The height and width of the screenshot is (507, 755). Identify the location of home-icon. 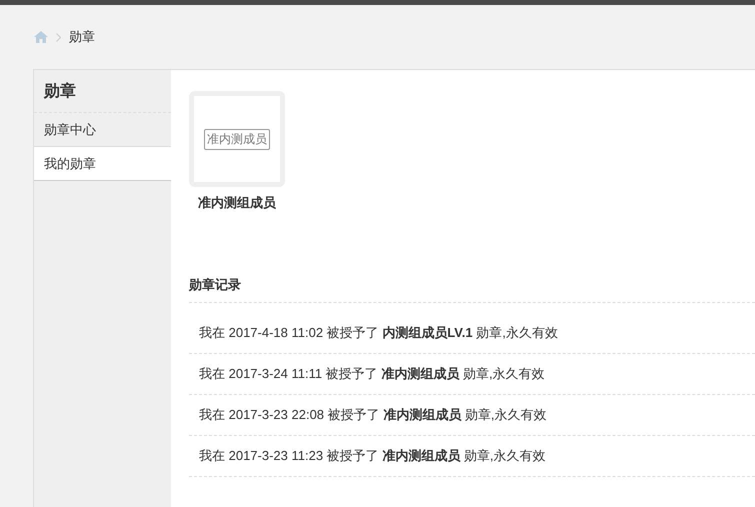
(41, 37).